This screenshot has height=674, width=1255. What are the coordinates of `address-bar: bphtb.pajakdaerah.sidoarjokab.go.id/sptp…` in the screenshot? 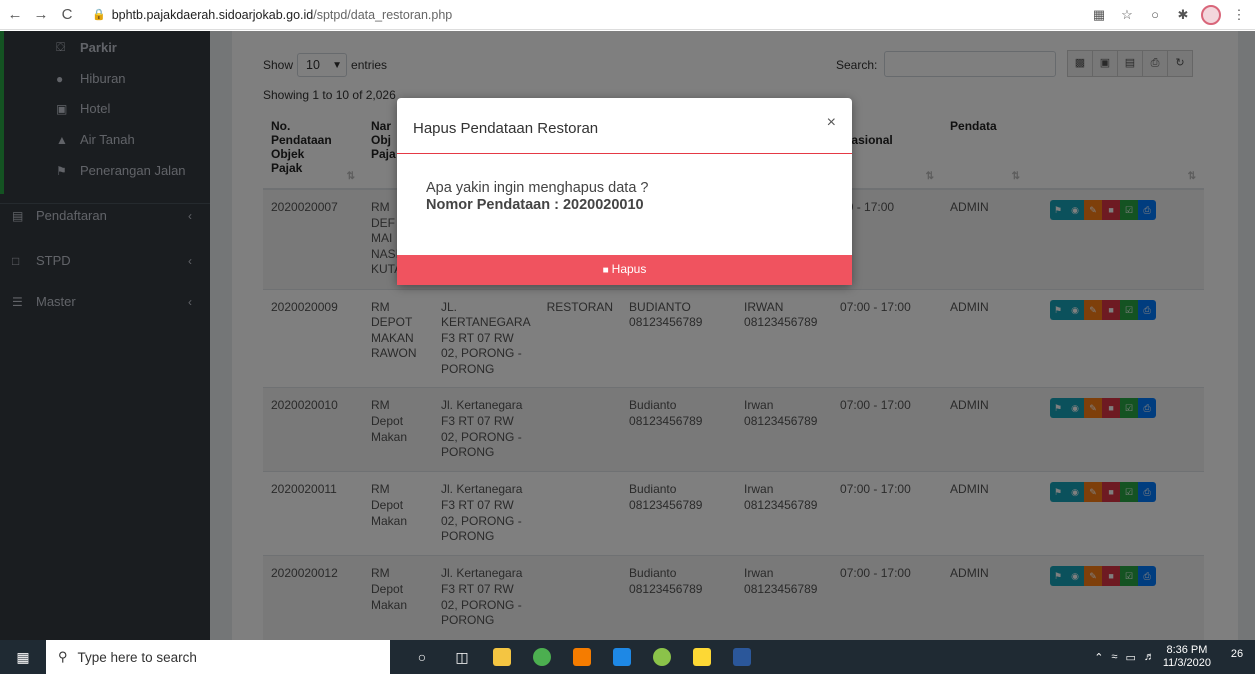 It's located at (282, 15).